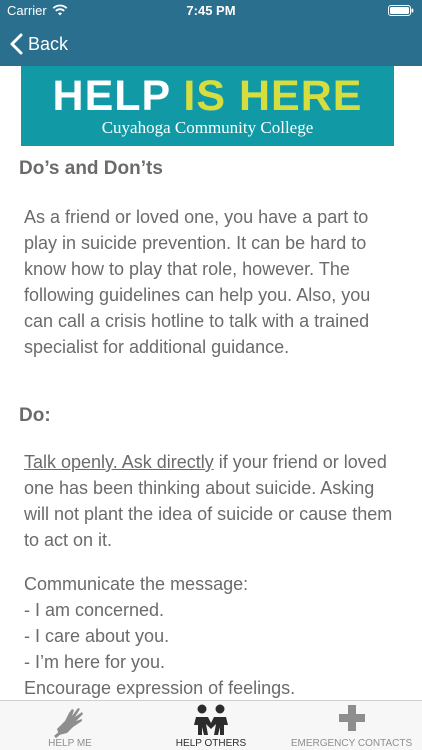  Describe the element at coordinates (16, 44) in the screenshot. I see `chevron-left-icon` at that location.